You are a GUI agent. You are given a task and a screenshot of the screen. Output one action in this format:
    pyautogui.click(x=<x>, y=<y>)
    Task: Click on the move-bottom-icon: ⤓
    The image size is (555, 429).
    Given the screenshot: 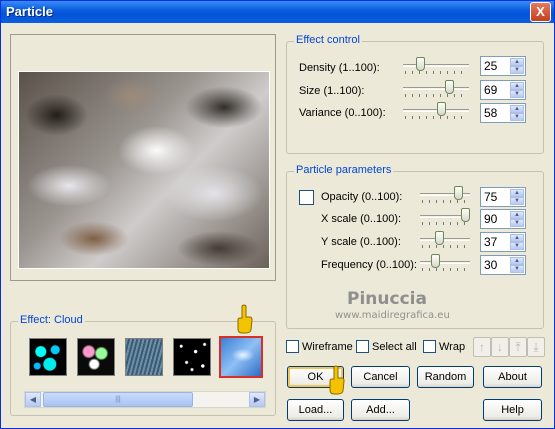 What is the action you would take?
    pyautogui.click(x=536, y=347)
    